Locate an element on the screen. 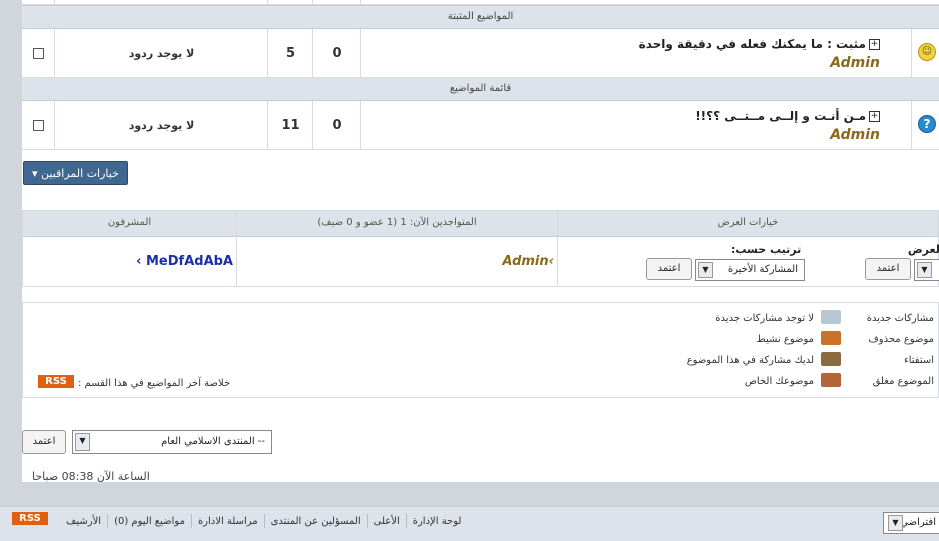 The image size is (939, 541). views-cell: 11 is located at coordinates (290, 125).